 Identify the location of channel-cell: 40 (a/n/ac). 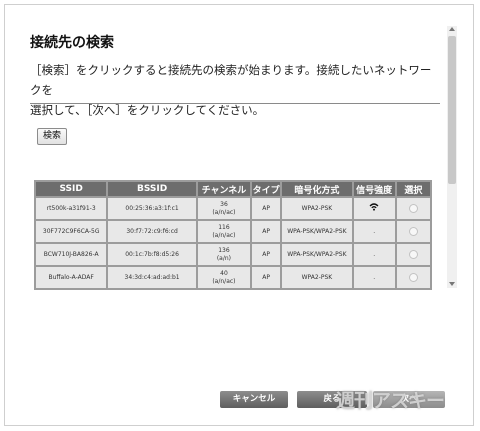
(224, 277).